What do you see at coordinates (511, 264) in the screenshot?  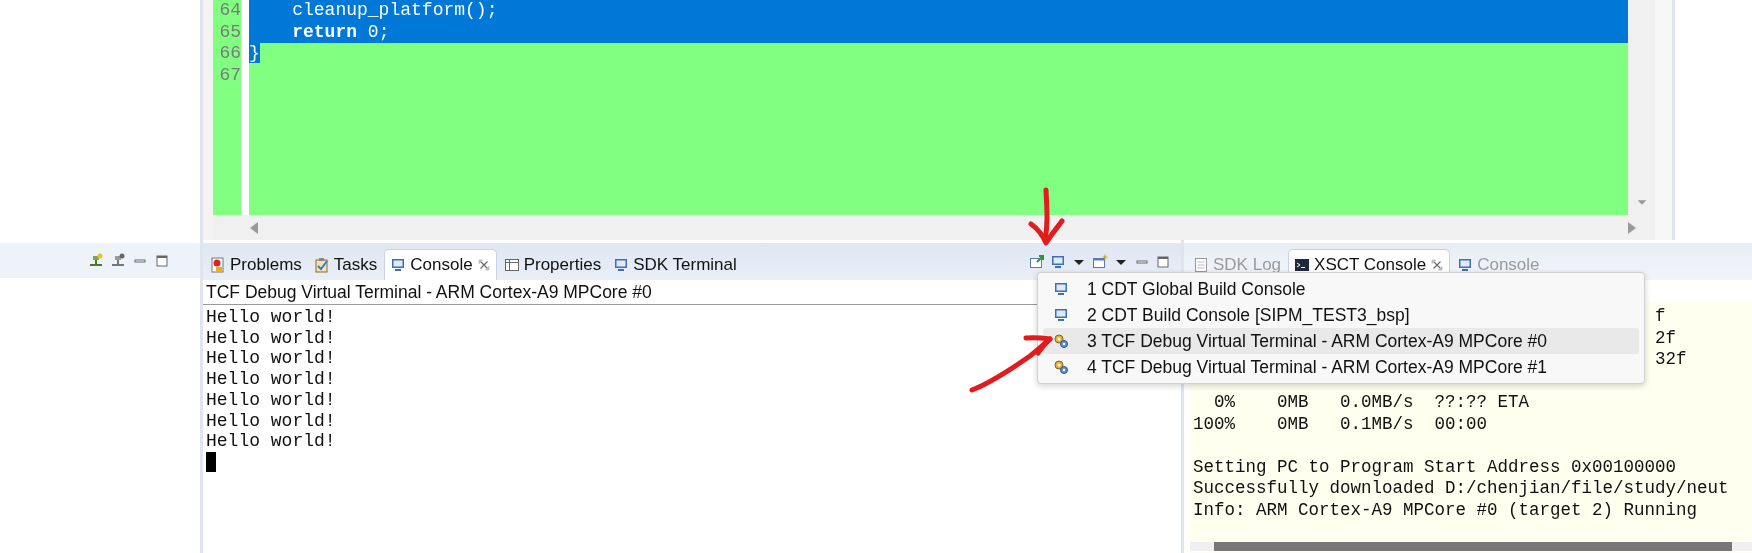 I see `table-icon` at bounding box center [511, 264].